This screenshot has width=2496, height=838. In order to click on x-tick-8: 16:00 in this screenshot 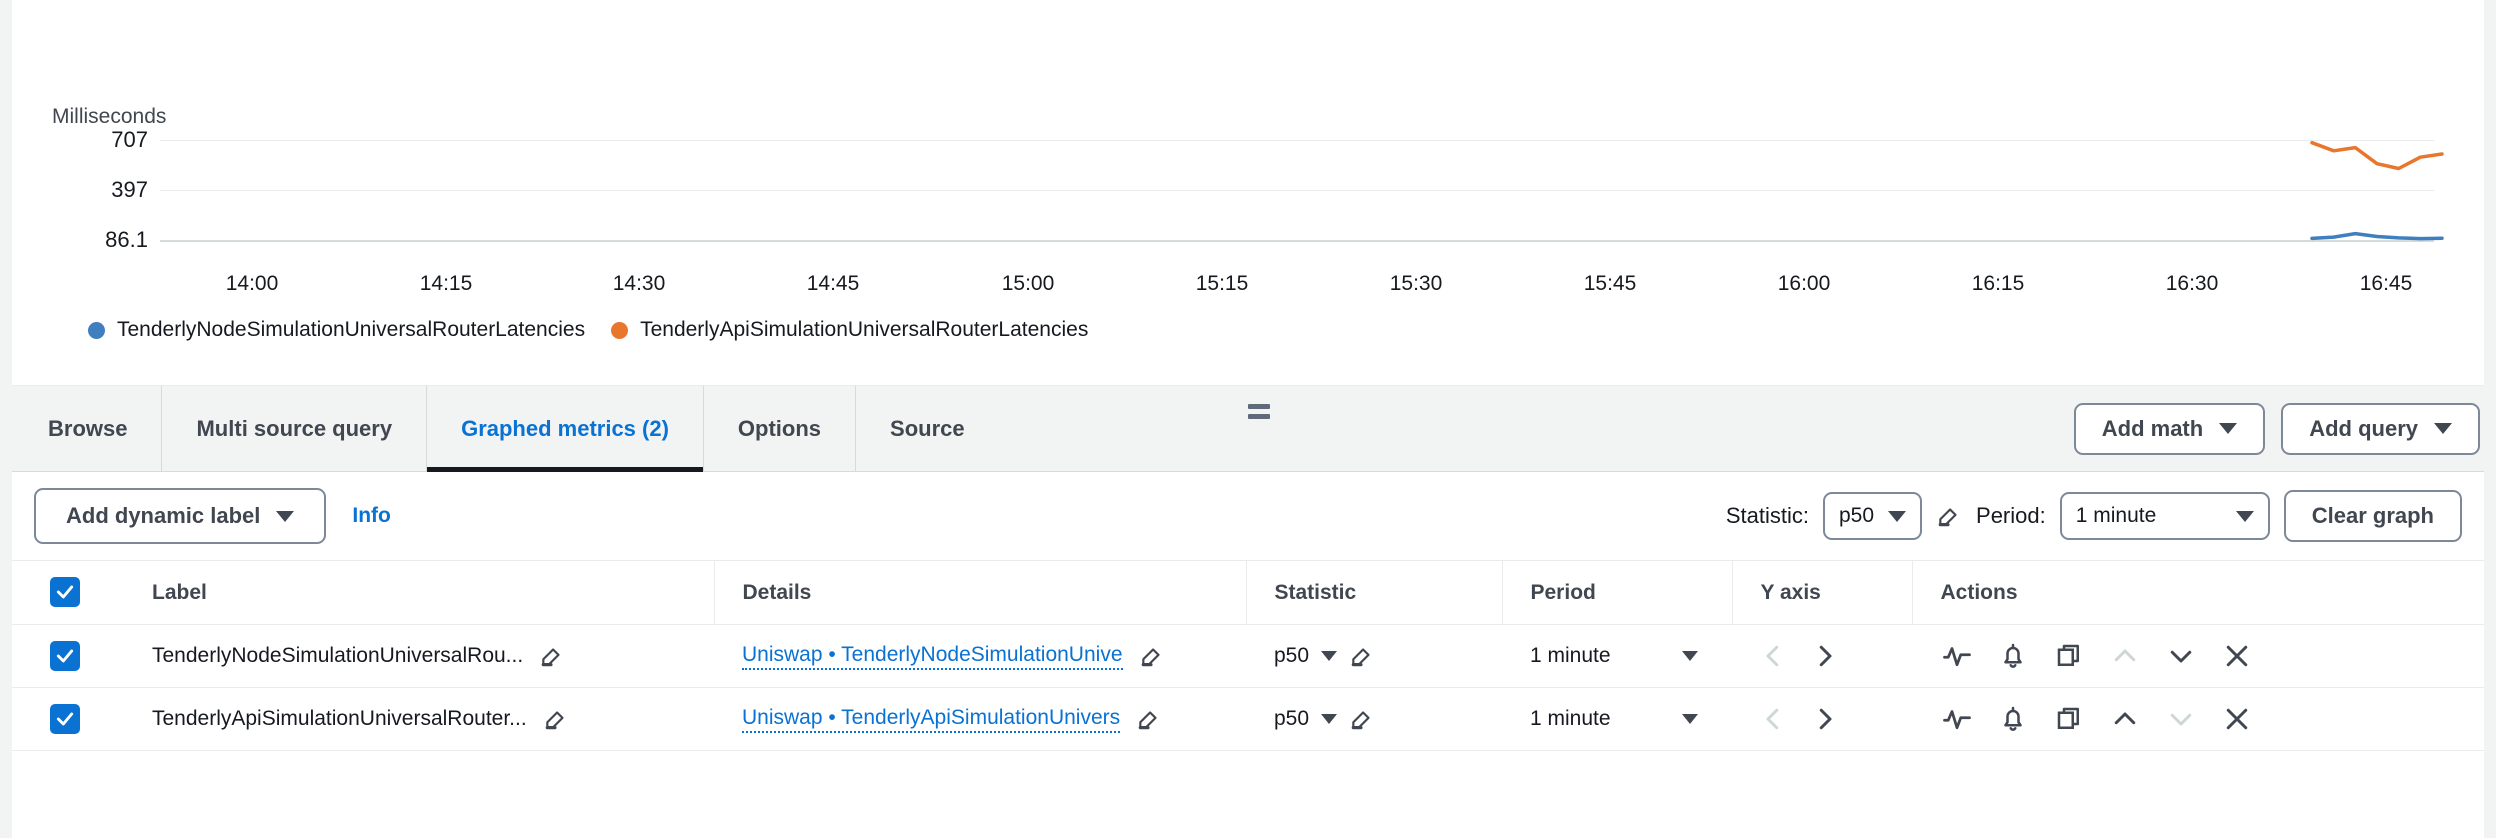, I will do `click(1804, 283)`.